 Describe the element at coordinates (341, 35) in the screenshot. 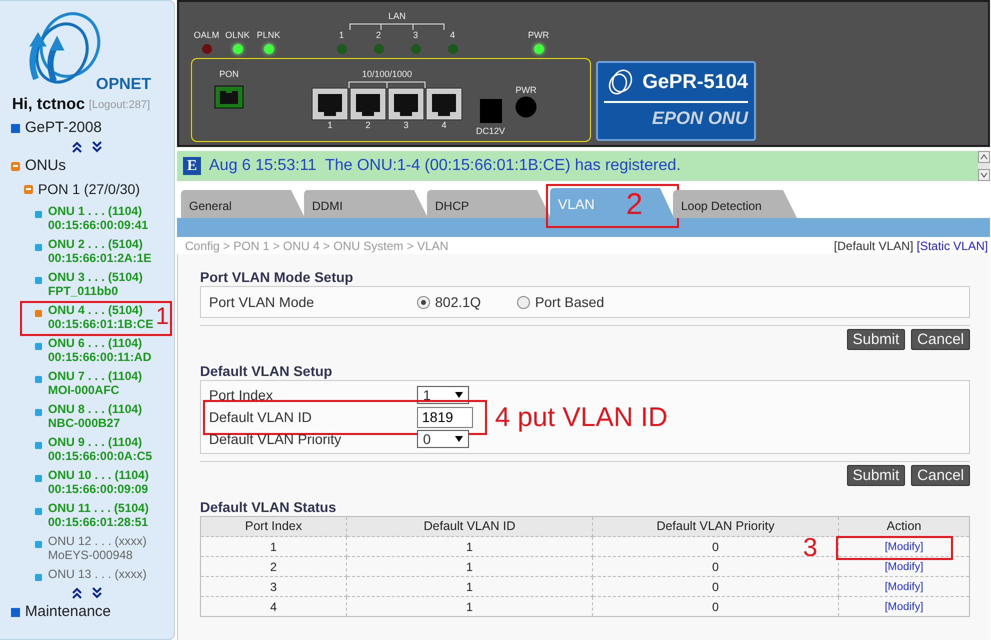

I see `led-label: 1` at that location.